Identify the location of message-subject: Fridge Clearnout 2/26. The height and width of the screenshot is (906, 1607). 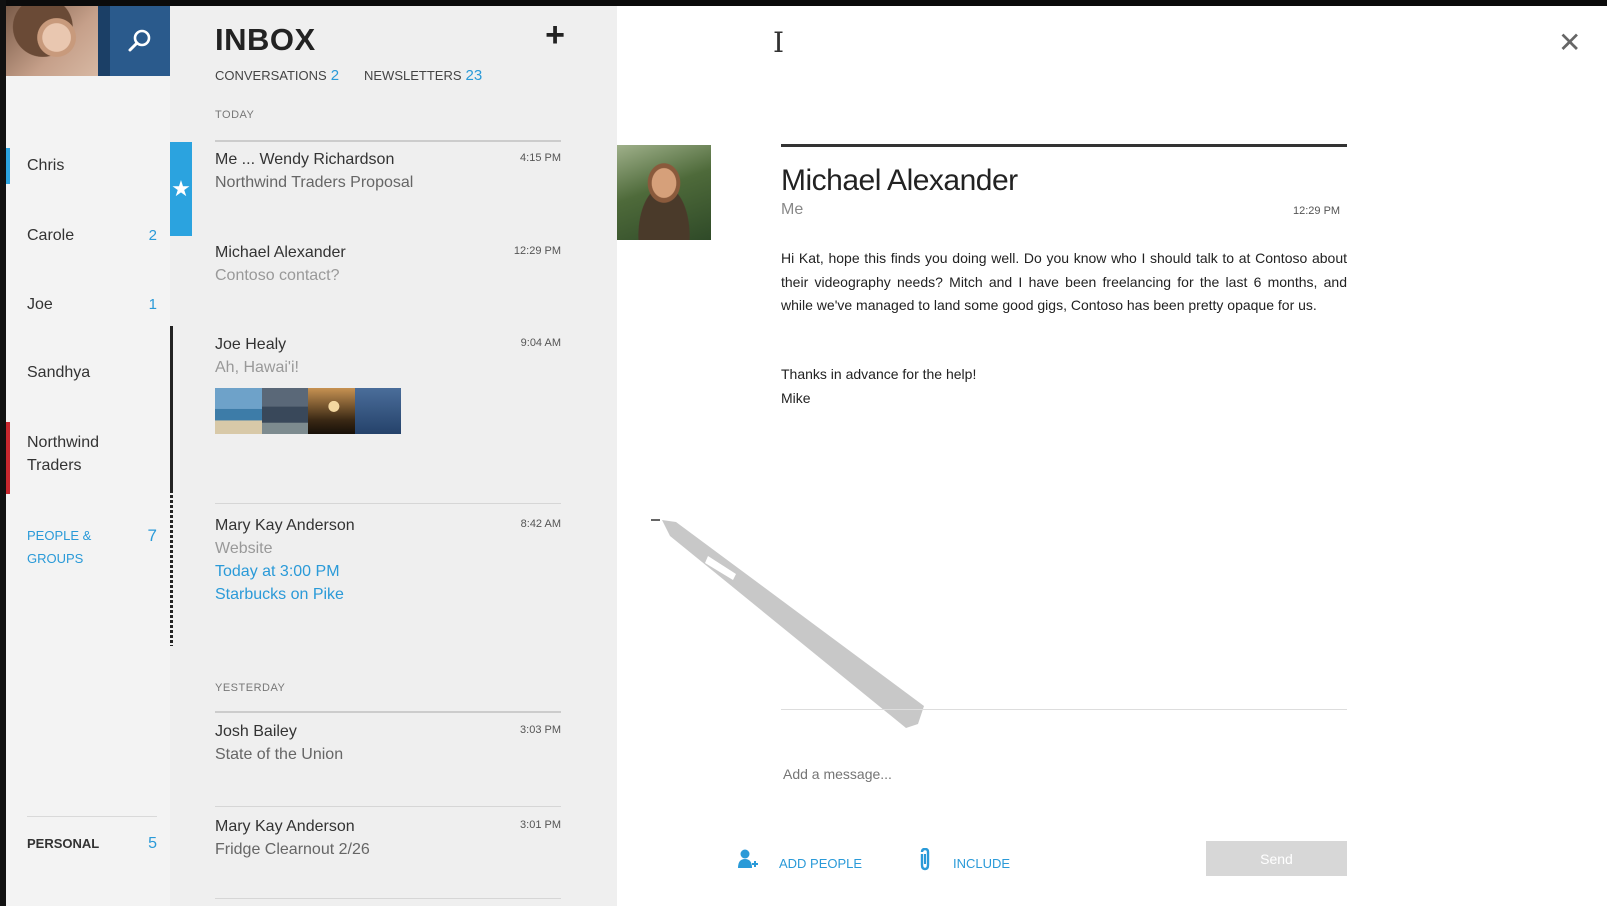
(292, 849).